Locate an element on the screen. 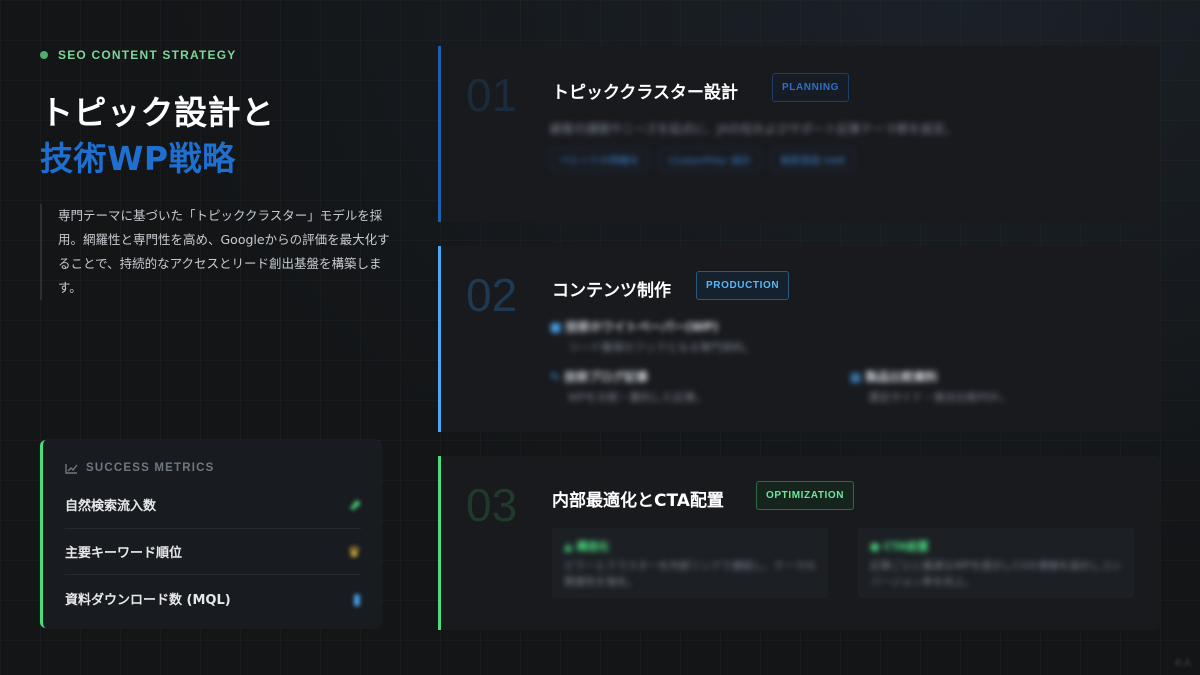  step-title: 内部最適化とCTA配置 is located at coordinates (638, 501).